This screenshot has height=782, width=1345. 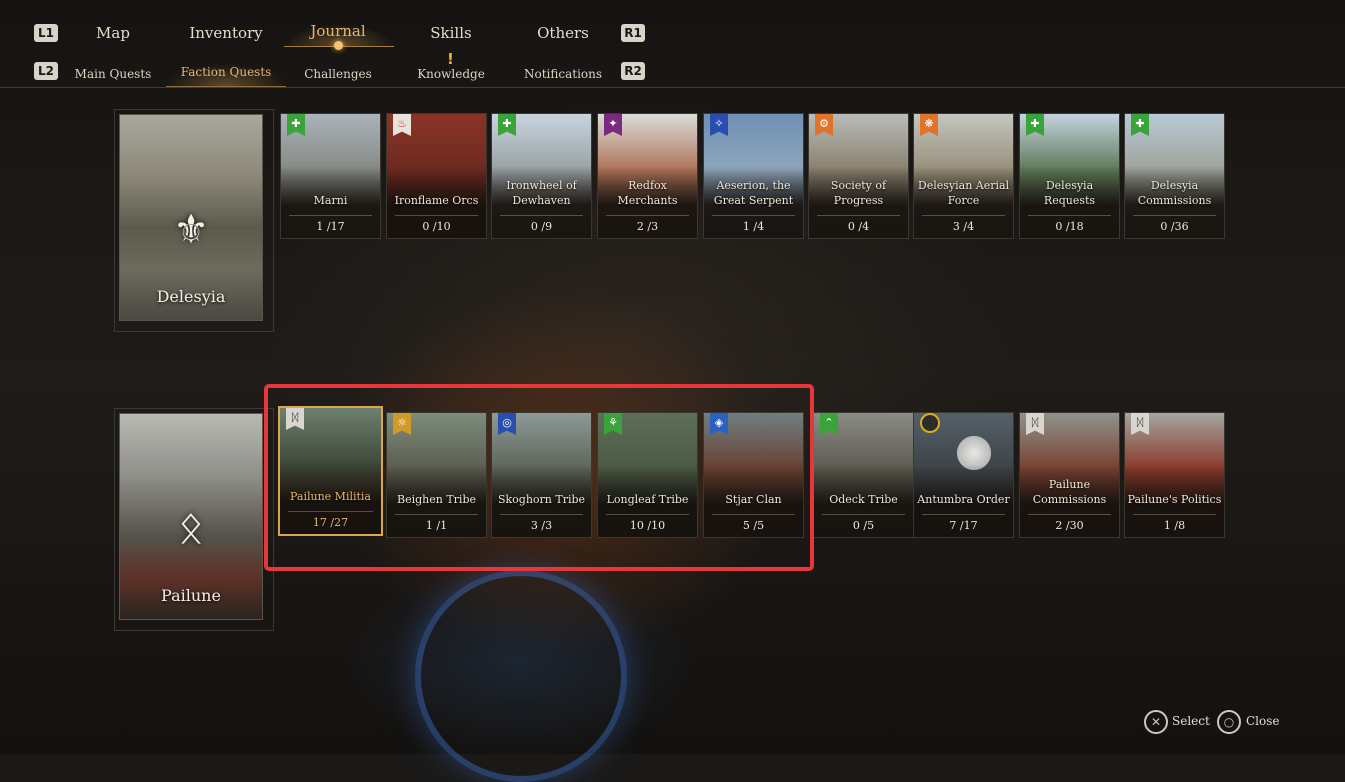 I want to click on r2-button-hint: R2, so click(x=633, y=71).